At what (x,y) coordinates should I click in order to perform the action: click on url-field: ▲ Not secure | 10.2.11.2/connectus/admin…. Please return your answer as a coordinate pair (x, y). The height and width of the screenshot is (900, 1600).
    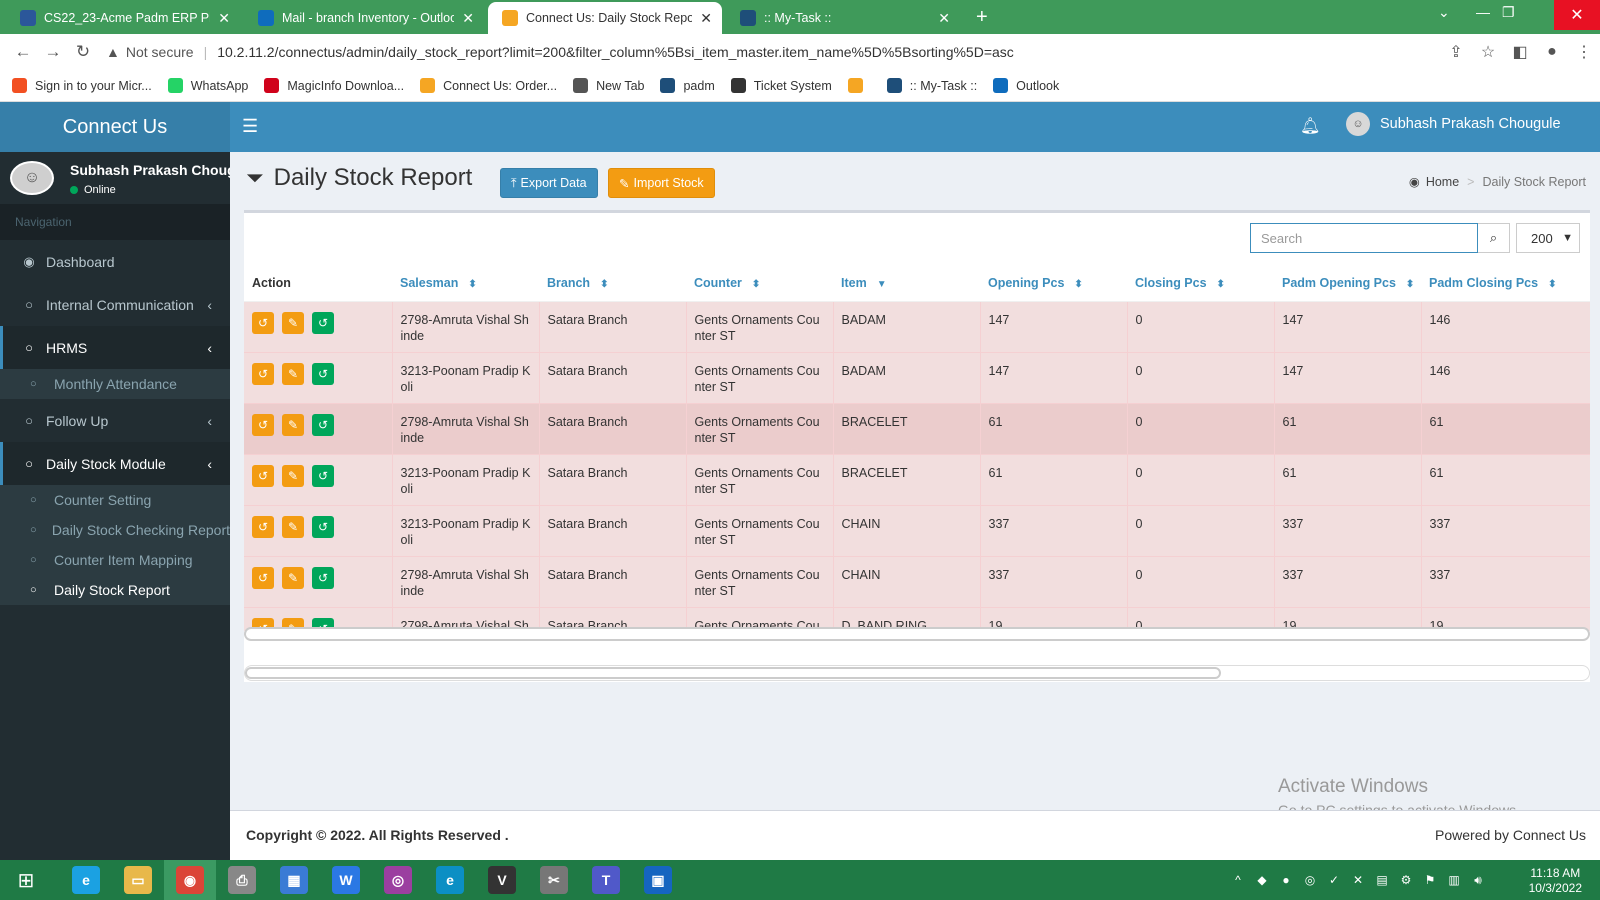
    Looking at the image, I should click on (560, 52).